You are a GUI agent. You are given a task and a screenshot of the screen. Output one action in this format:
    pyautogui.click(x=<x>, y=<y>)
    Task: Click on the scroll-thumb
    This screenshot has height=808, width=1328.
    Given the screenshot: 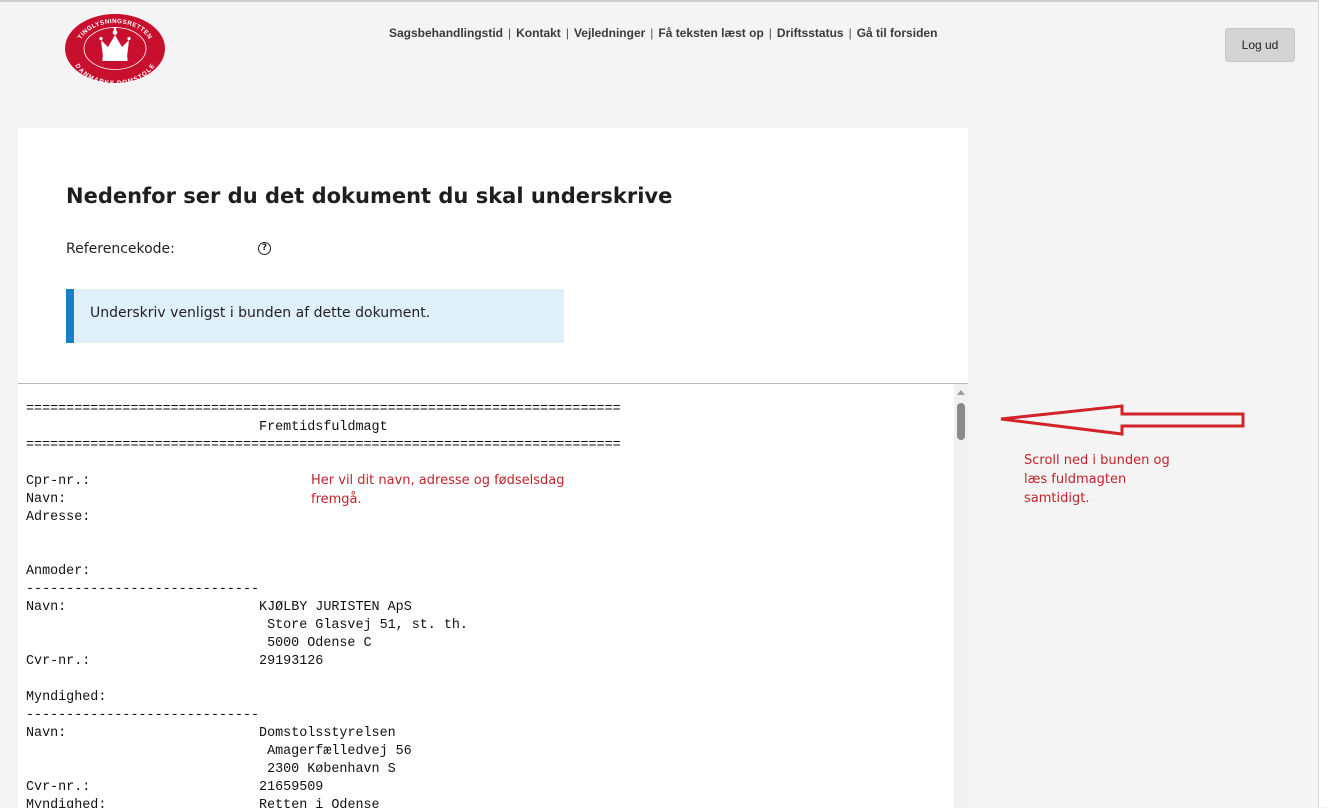 What is the action you would take?
    pyautogui.click(x=961, y=421)
    